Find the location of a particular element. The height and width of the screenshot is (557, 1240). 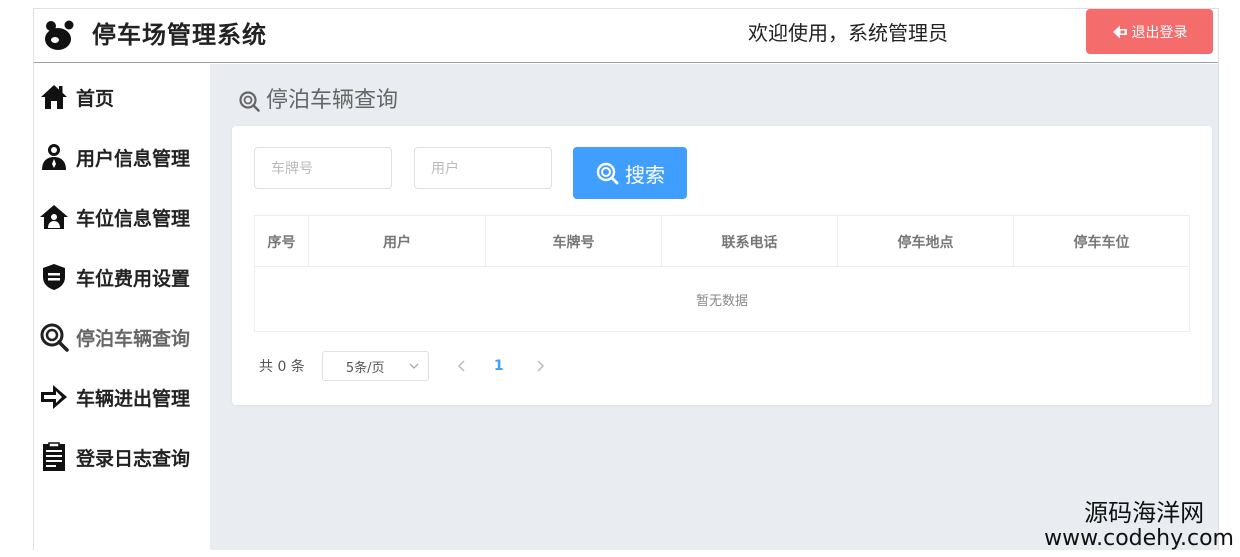

next-page-button is located at coordinates (540, 366).